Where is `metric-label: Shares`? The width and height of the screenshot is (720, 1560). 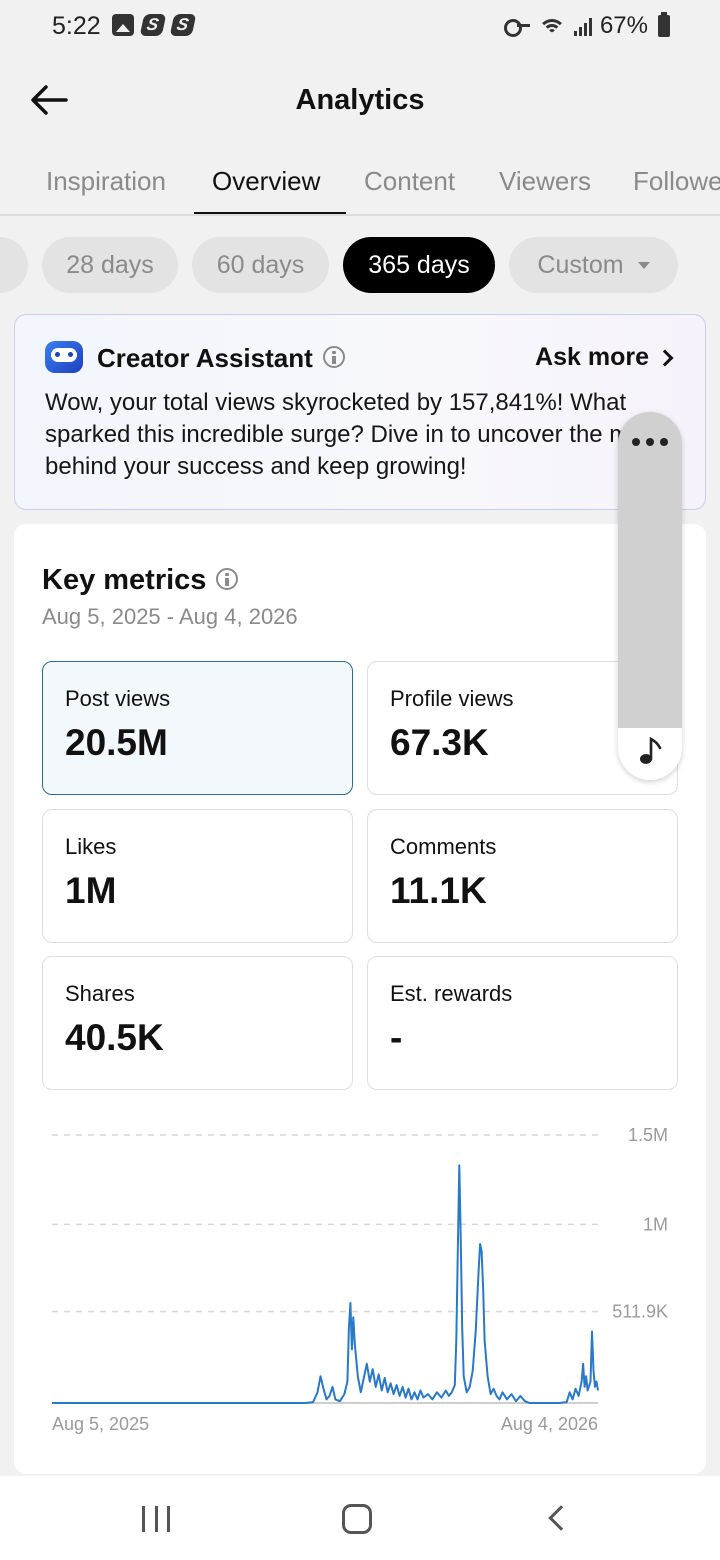 metric-label: Shares is located at coordinates (100, 993).